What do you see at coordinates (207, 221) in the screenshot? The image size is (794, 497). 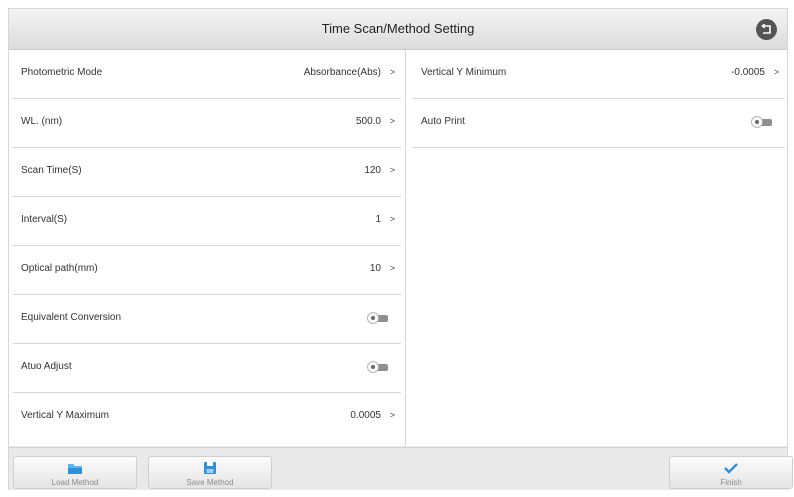 I see `setting-interval: Interval(S) 1 >` at bounding box center [207, 221].